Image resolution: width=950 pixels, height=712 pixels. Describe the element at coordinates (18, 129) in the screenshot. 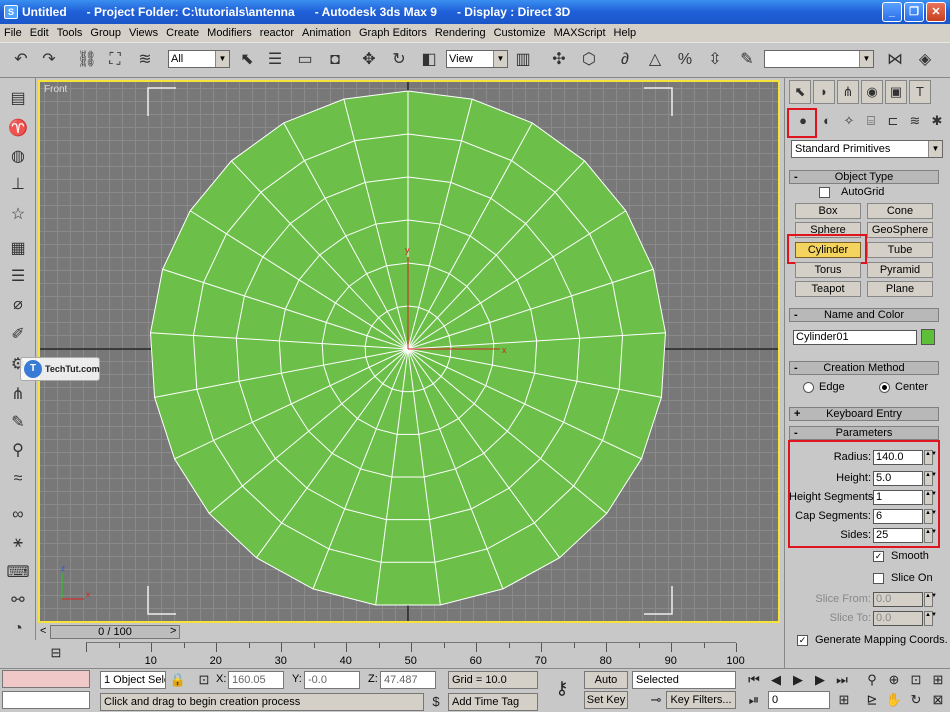

I see `shirt-icon: ♈` at that location.